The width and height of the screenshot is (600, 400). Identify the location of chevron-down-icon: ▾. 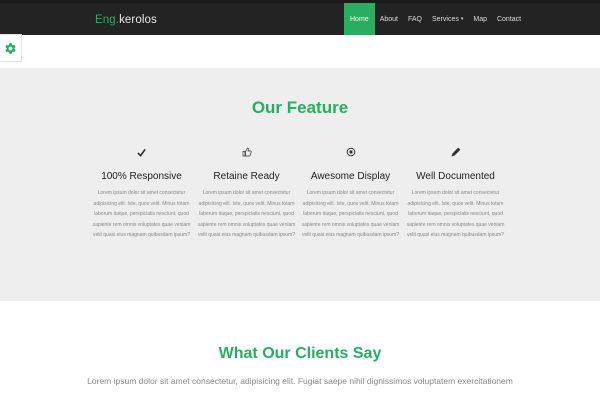
(462, 19).